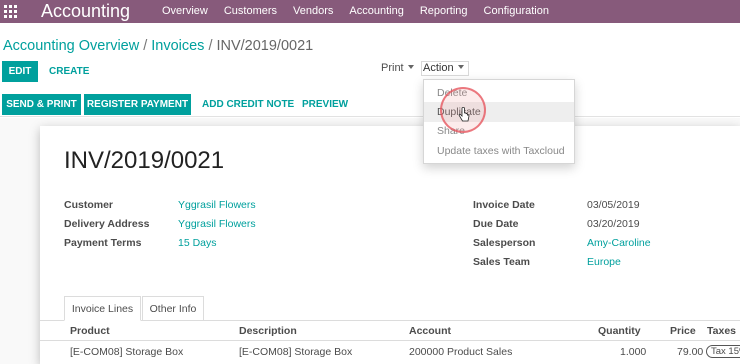  I want to click on tab-invoice-lines: Invoice Lines, so click(102, 308).